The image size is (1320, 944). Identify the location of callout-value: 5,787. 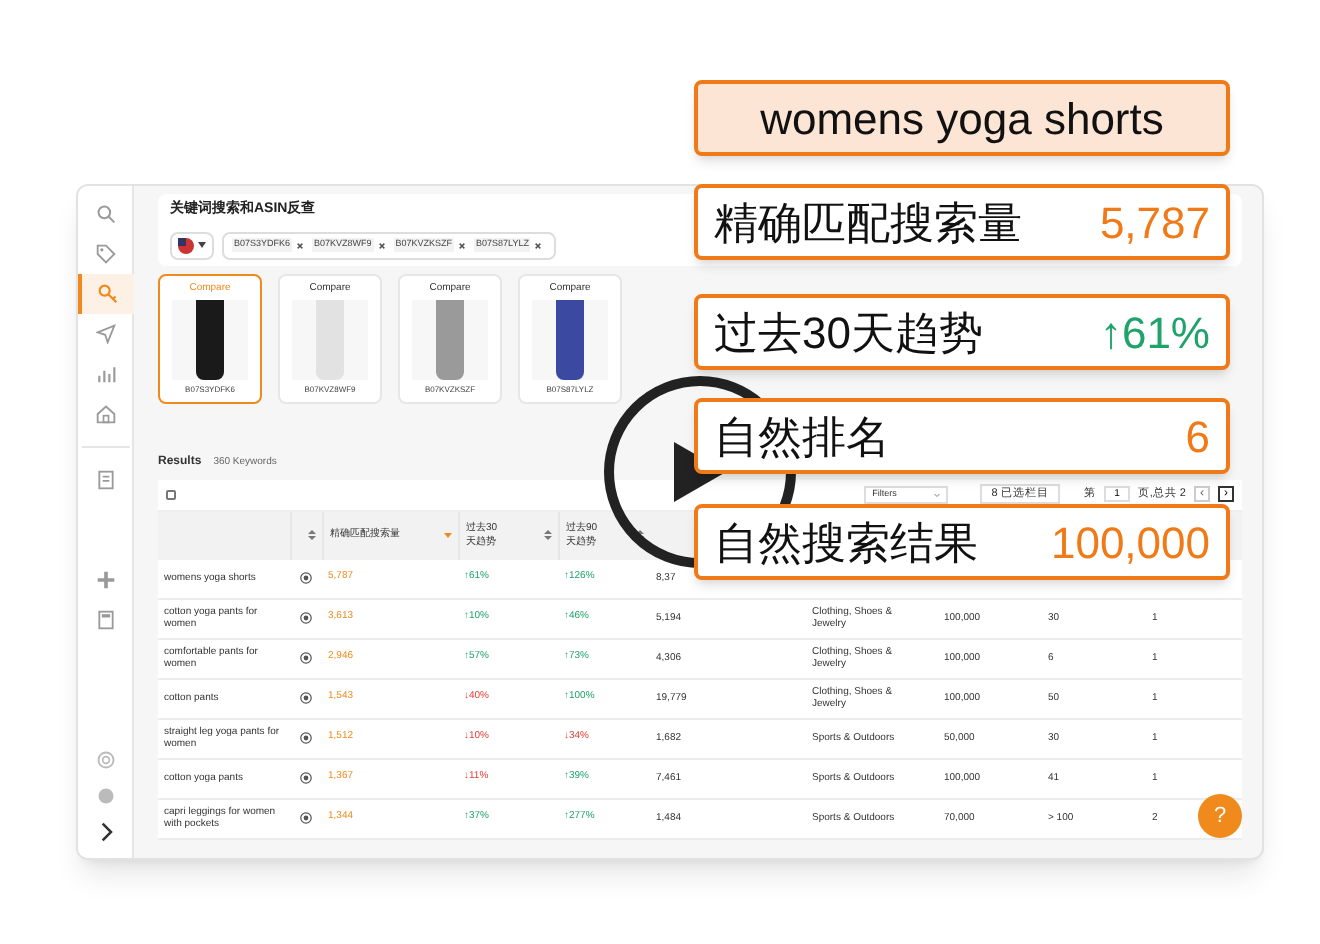
(1154, 223).